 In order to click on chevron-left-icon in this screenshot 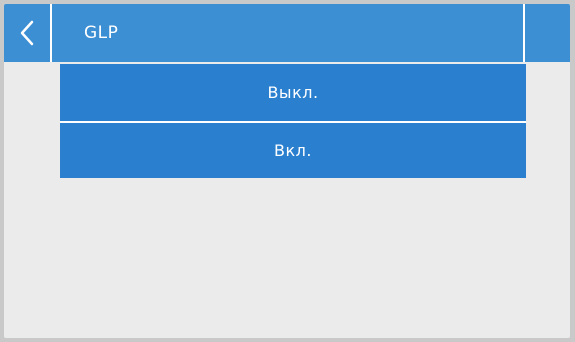, I will do `click(27, 33)`.